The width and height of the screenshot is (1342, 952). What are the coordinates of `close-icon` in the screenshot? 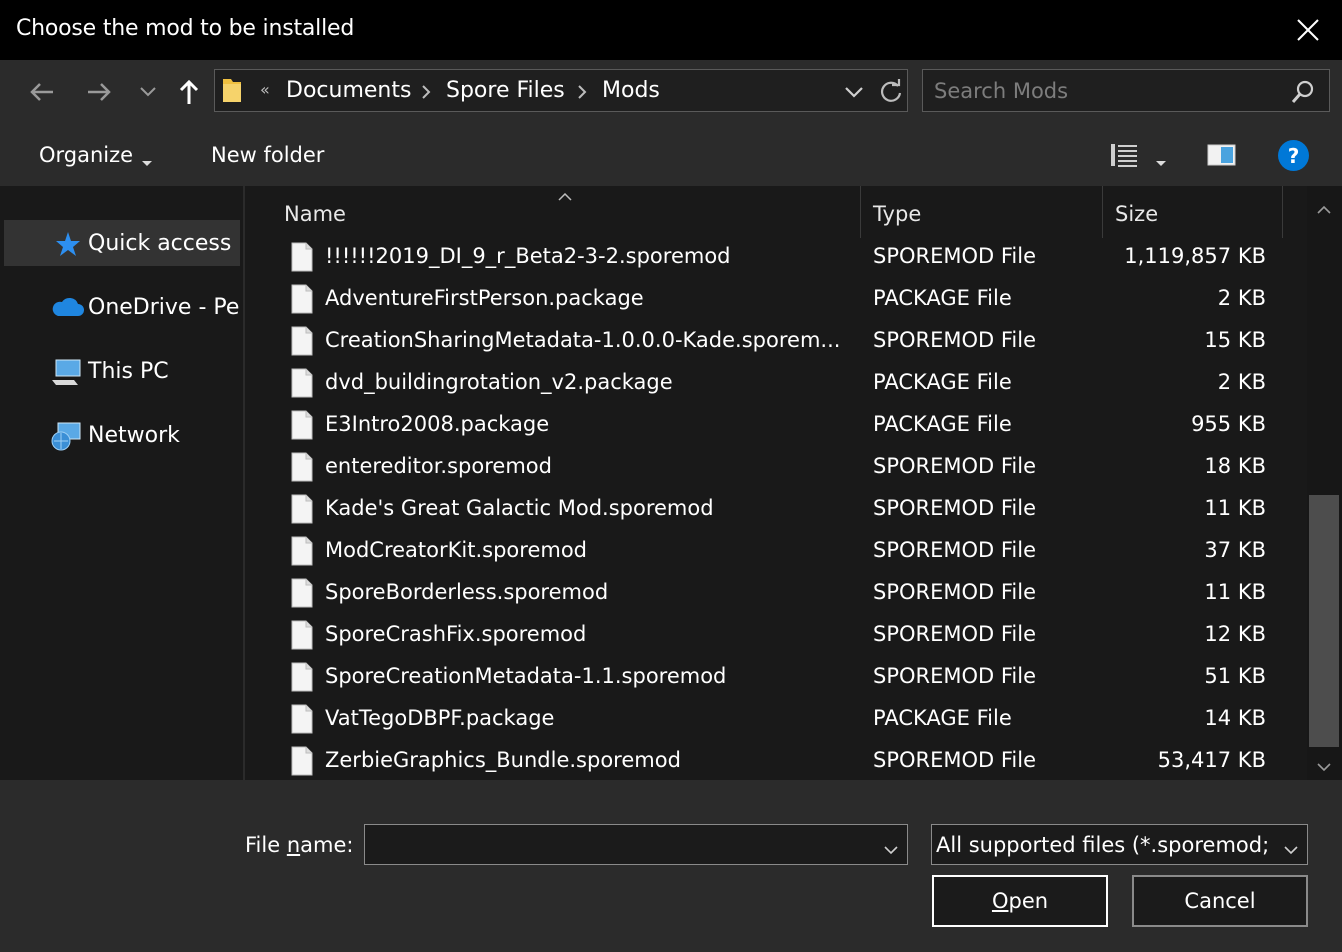 It's located at (1308, 30).